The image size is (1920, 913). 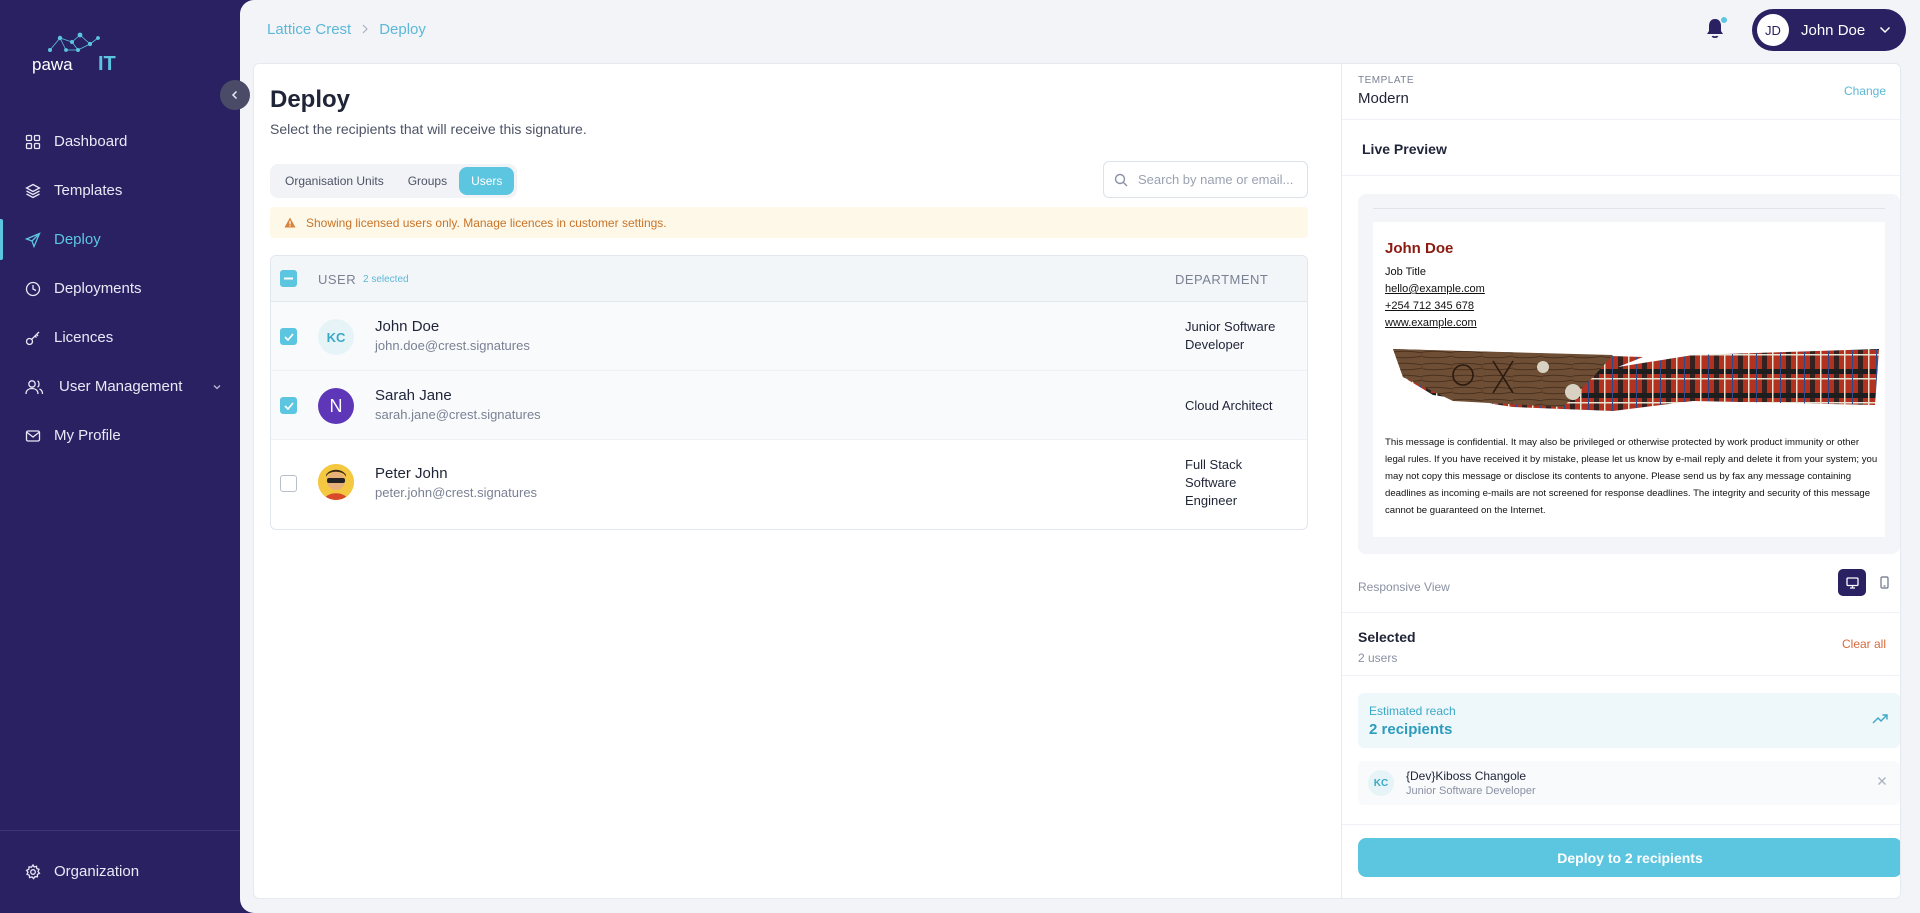 I want to click on signature-name: John Doe, so click(x=1419, y=248).